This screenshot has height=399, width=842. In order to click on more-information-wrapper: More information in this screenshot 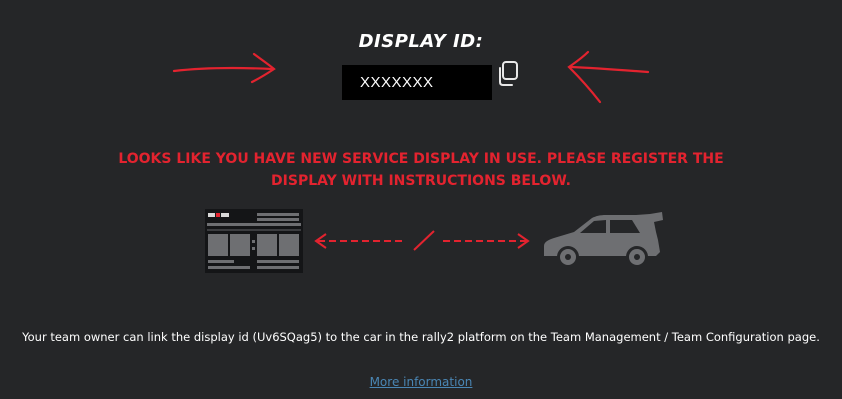, I will do `click(421, 382)`.